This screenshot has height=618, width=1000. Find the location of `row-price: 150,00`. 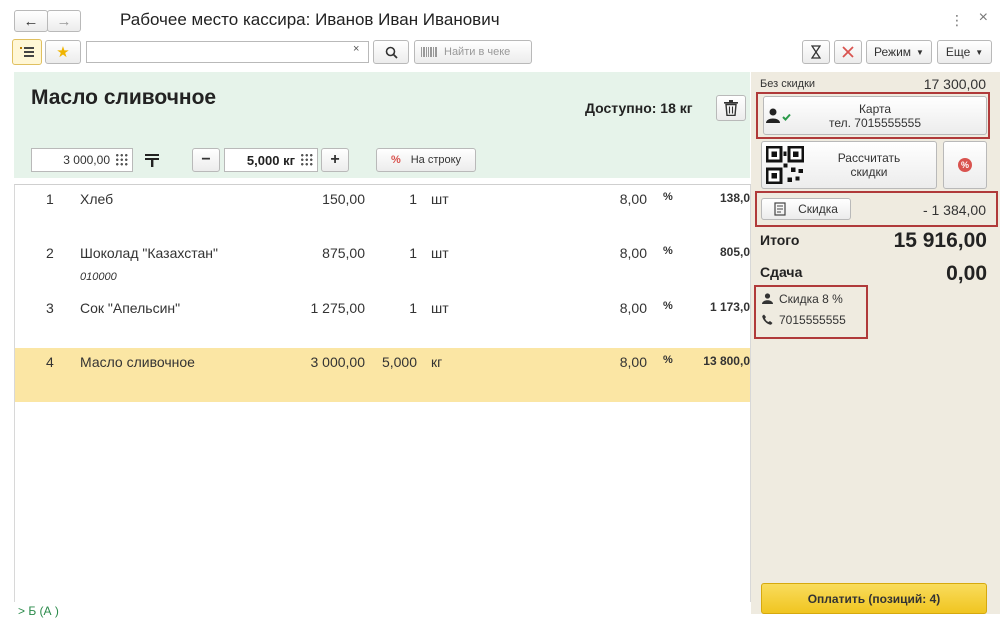

row-price: 150,00 is located at coordinates (343, 199).